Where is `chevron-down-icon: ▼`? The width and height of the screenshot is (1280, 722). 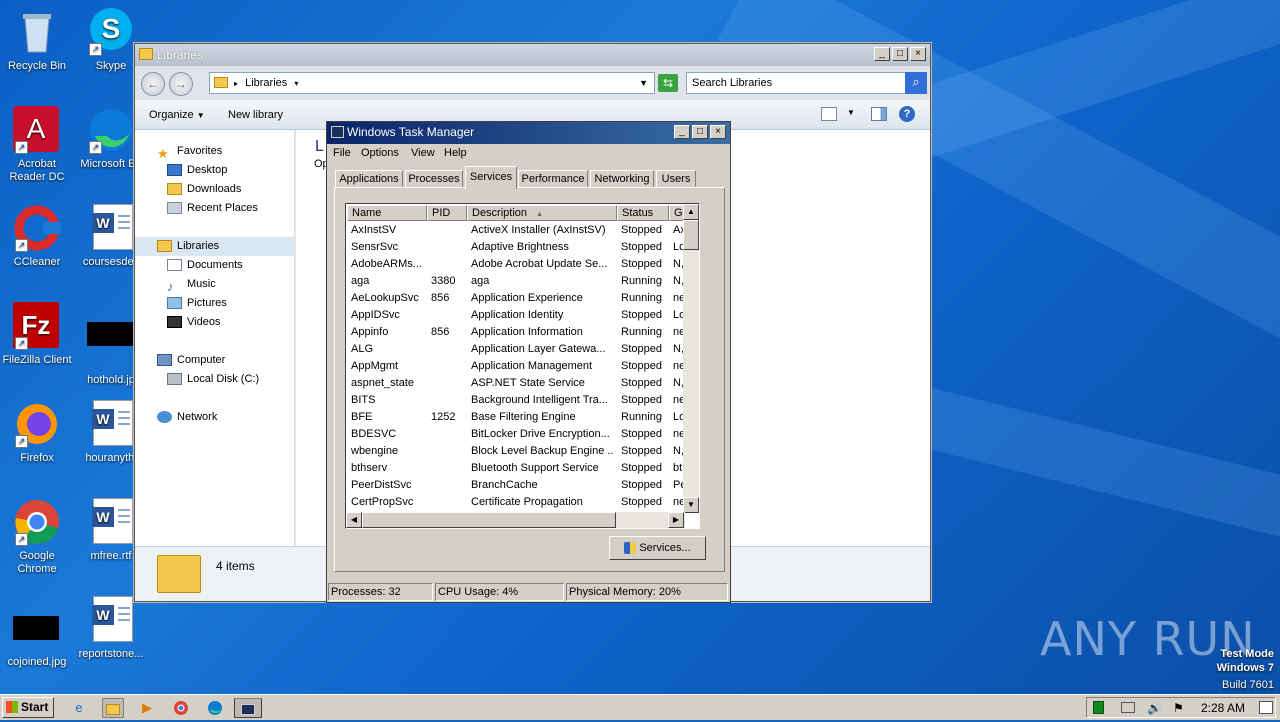
chevron-down-icon: ▼ is located at coordinates (851, 112).